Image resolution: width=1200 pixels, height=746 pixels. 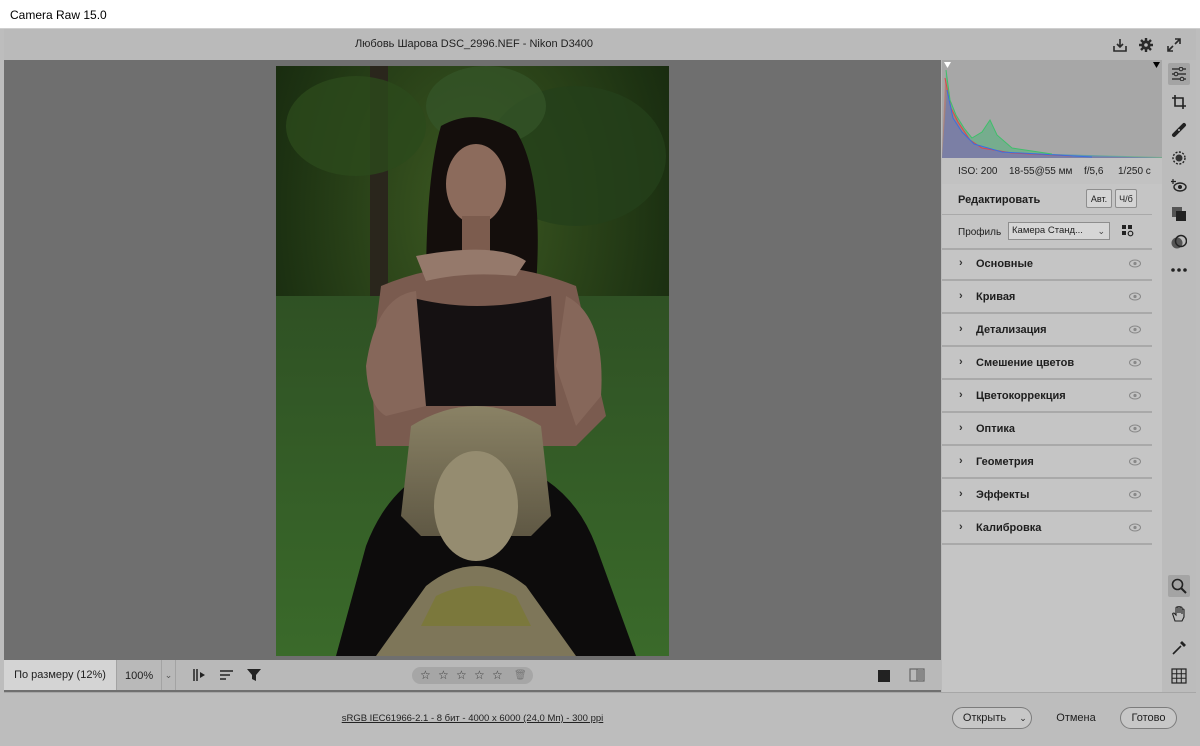 What do you see at coordinates (58, 15) in the screenshot?
I see `window-title: Camera Raw 15.0` at bounding box center [58, 15].